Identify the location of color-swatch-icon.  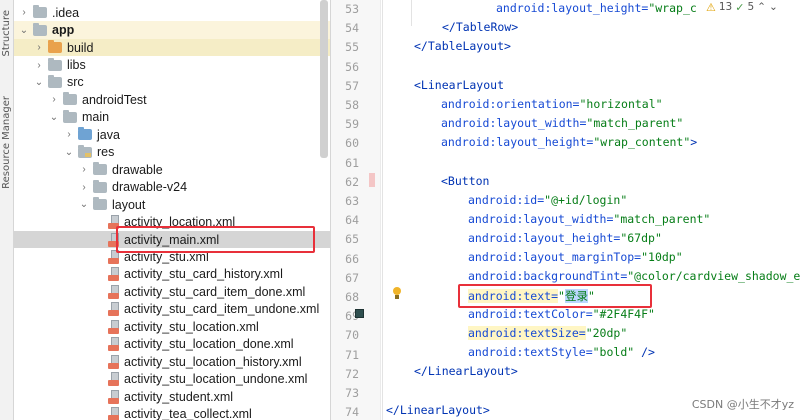
(359, 313).